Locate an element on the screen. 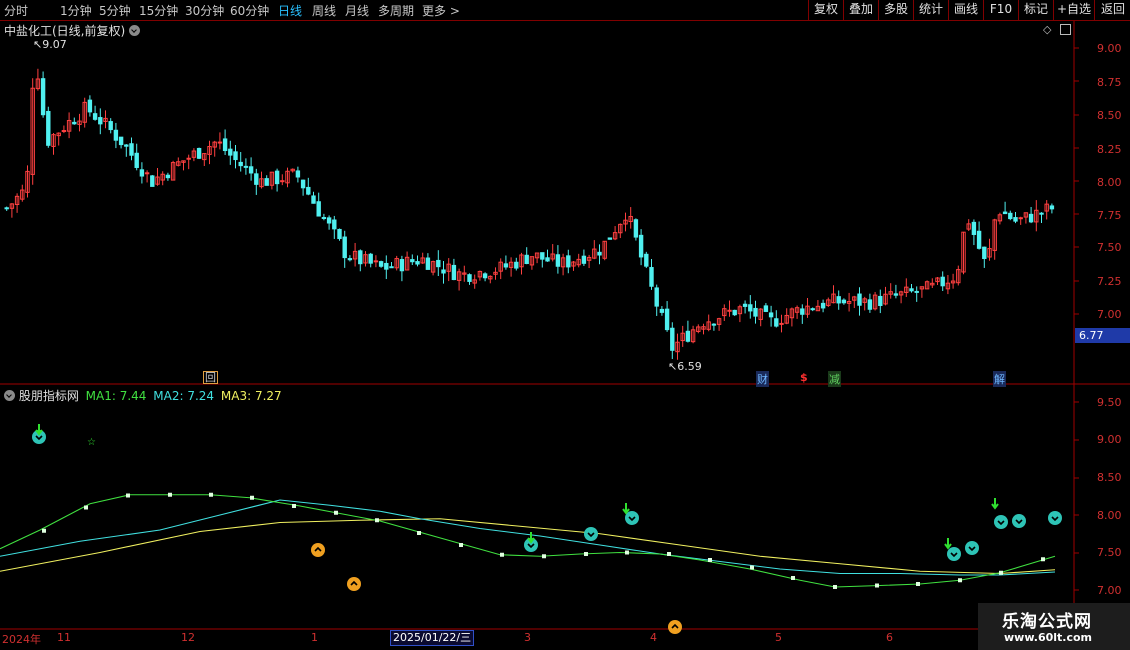  date-label: 12 is located at coordinates (188, 637).